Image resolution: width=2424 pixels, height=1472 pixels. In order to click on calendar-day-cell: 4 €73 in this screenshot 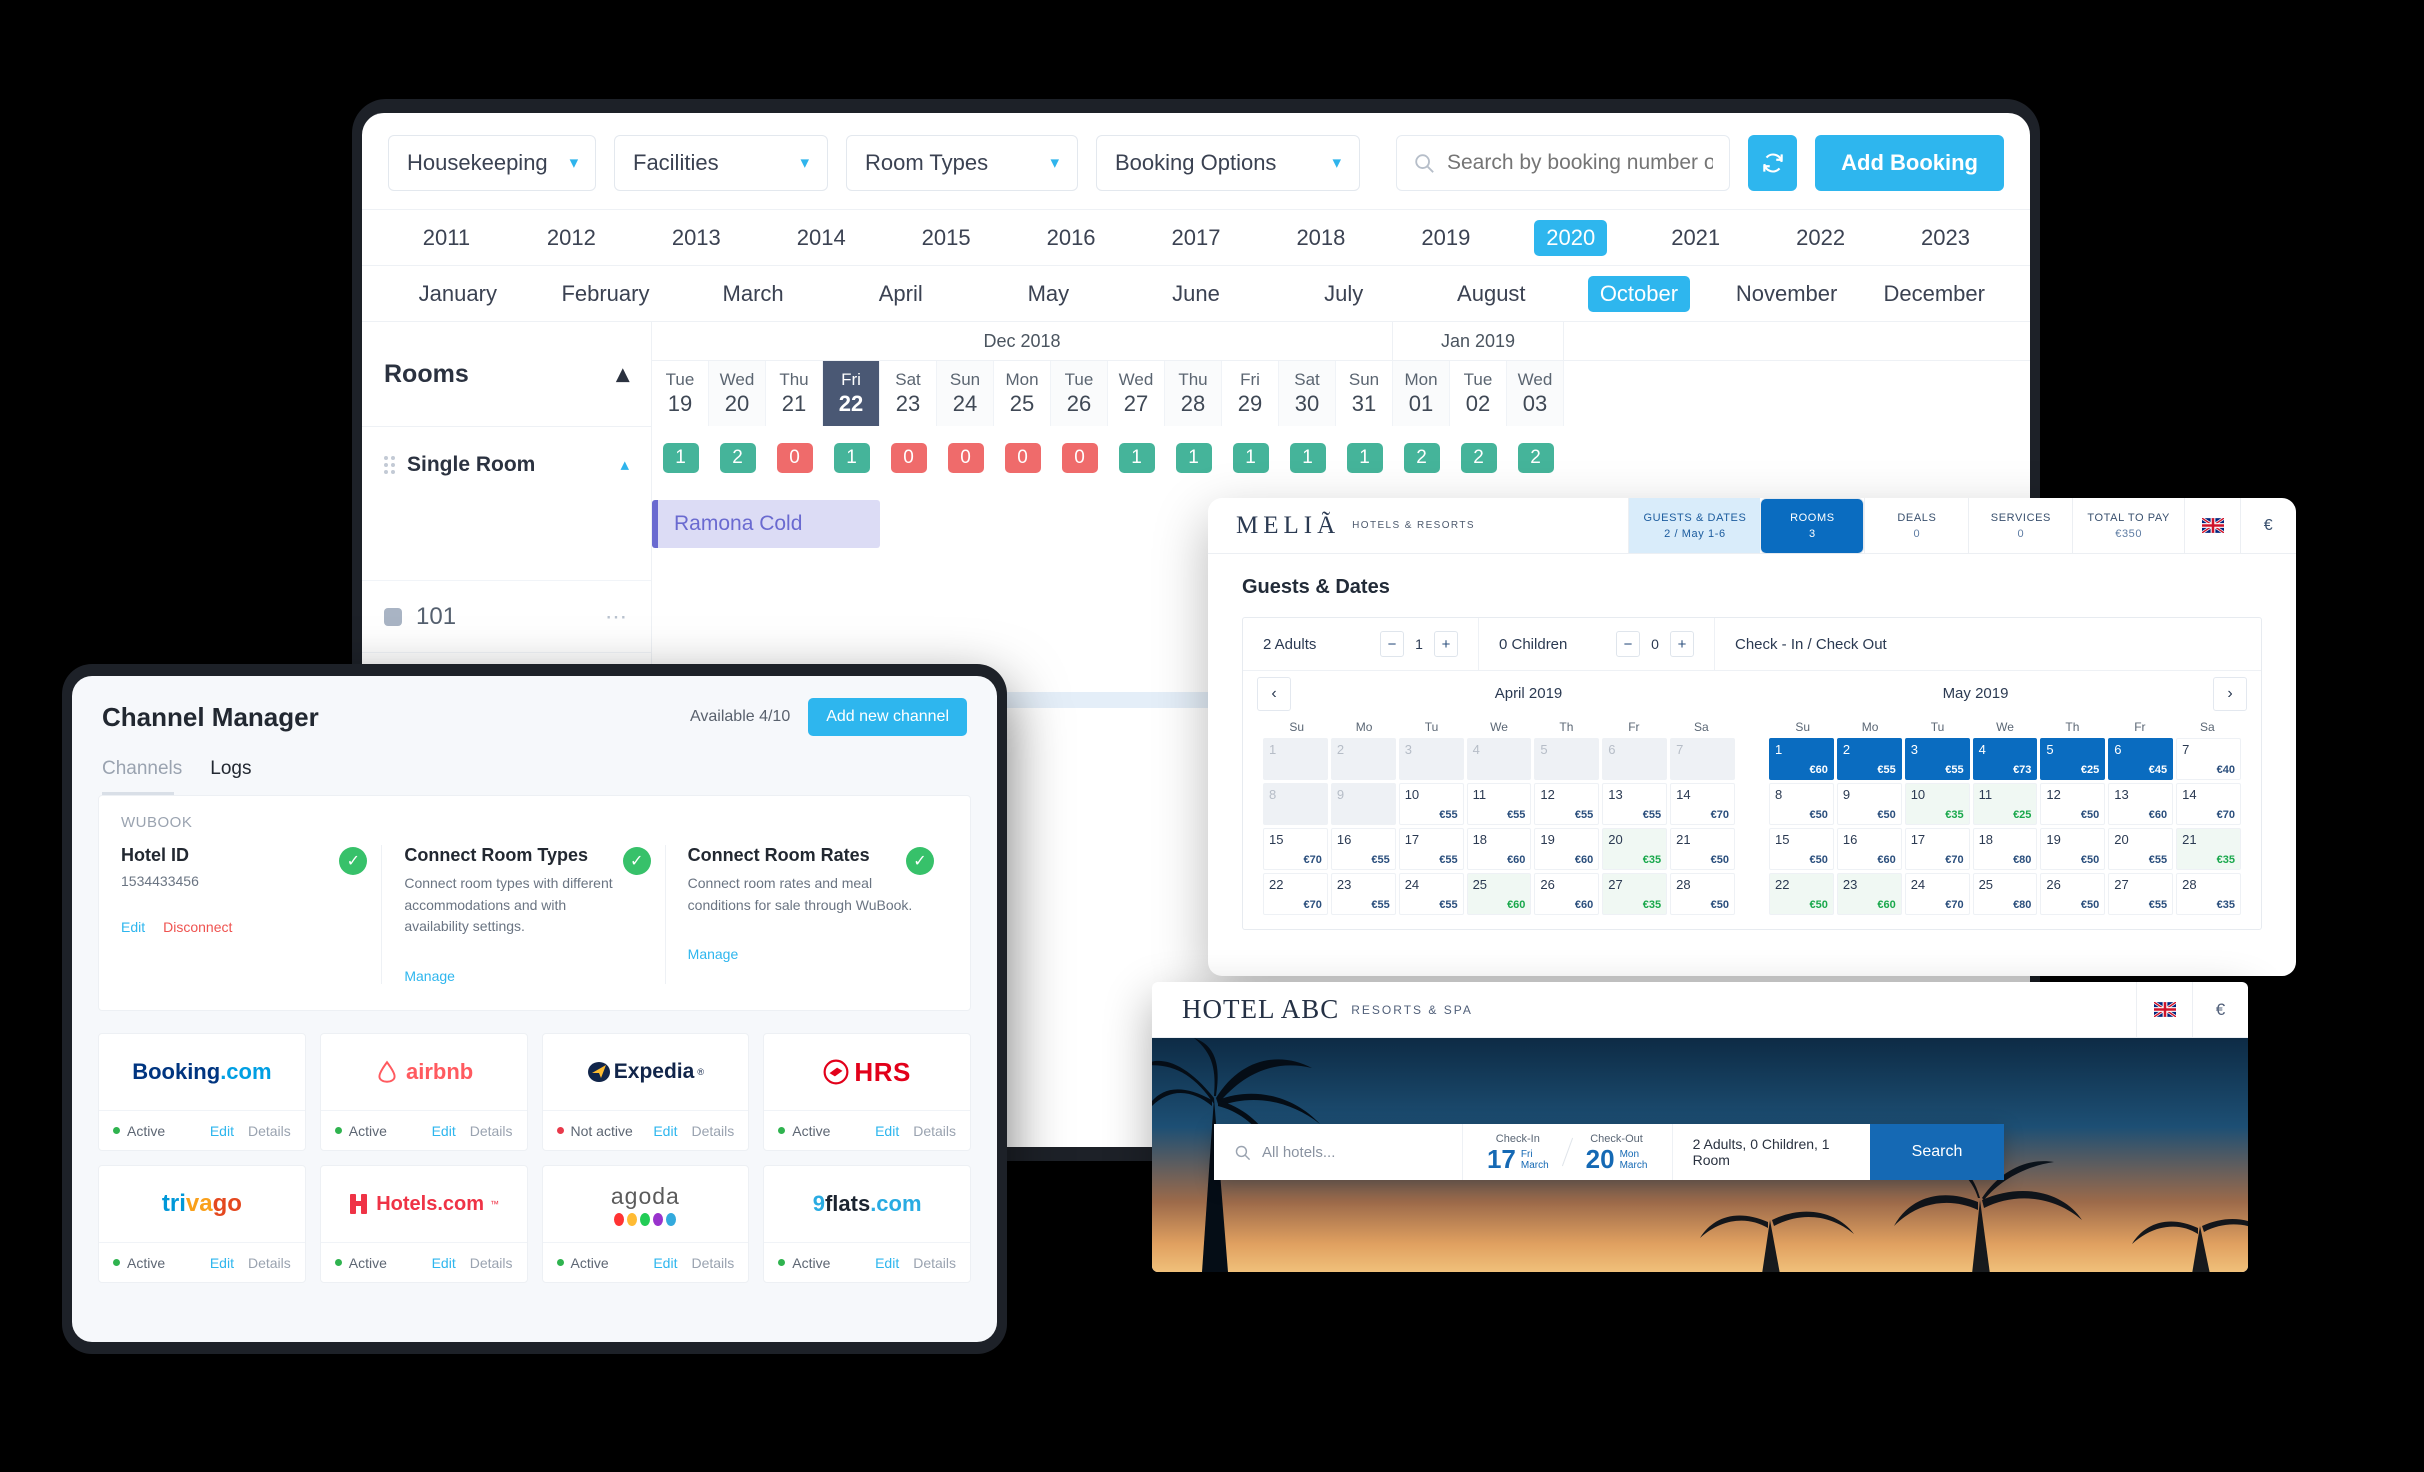, I will do `click(2005, 759)`.